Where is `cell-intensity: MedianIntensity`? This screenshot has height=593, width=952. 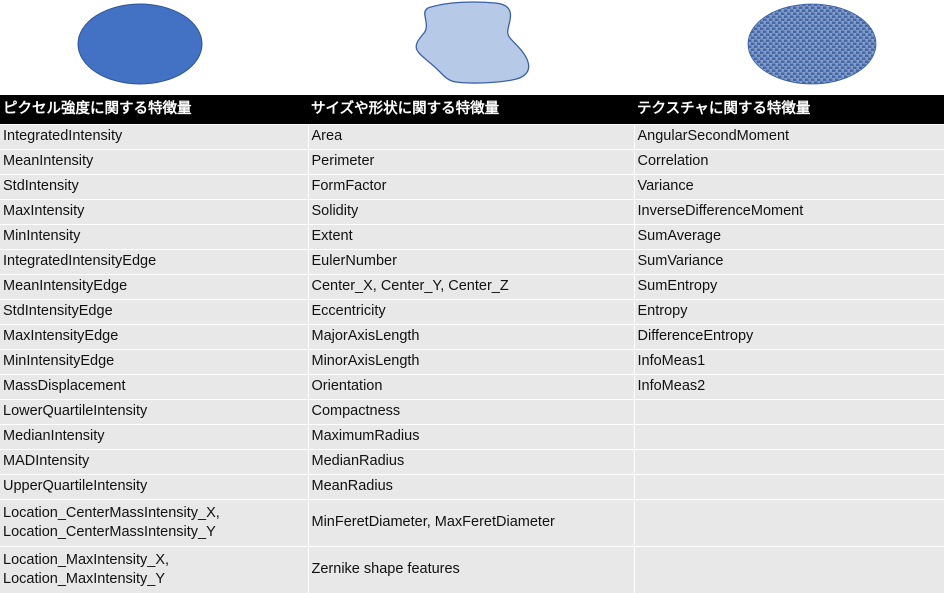
cell-intensity: MedianIntensity is located at coordinates (154, 437).